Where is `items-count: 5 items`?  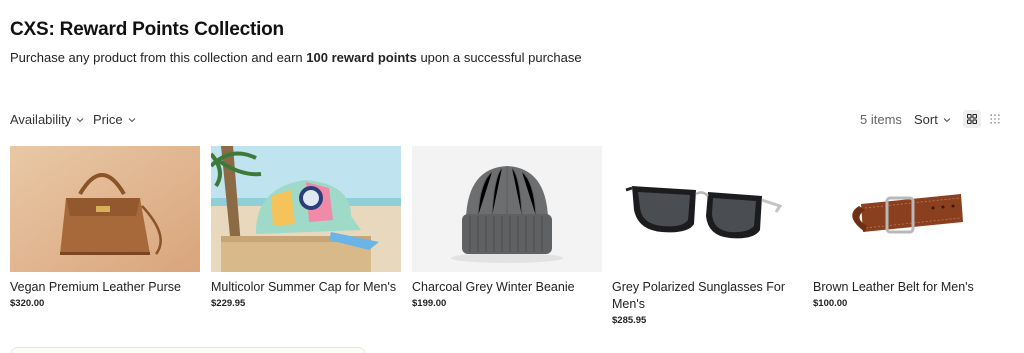 items-count: 5 items is located at coordinates (881, 119).